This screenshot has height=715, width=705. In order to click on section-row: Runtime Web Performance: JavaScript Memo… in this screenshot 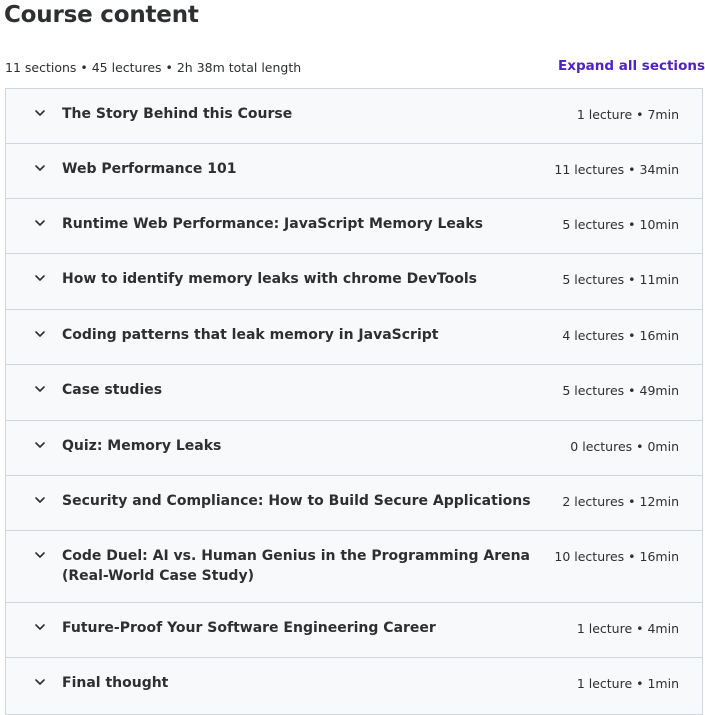, I will do `click(354, 226)`.